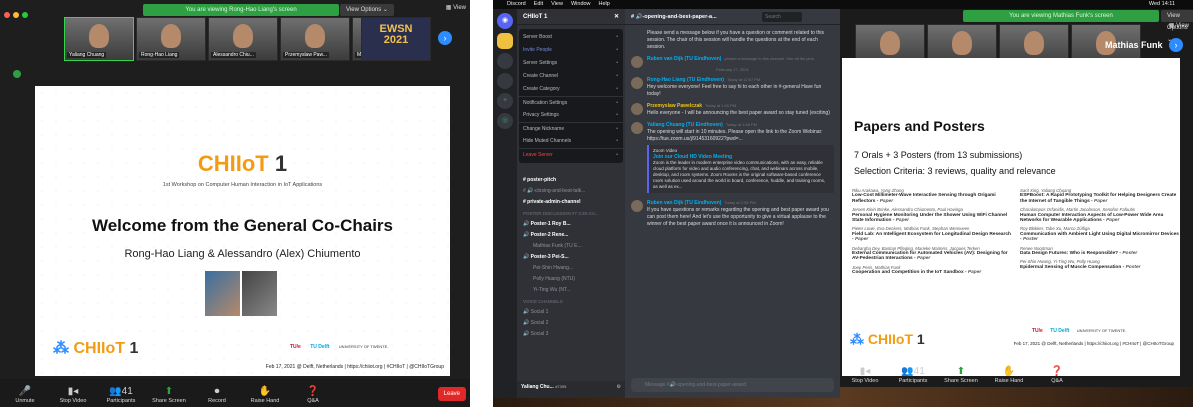  What do you see at coordinates (1182, 26) in the screenshot?
I see `view-label: View` at bounding box center [1182, 26].